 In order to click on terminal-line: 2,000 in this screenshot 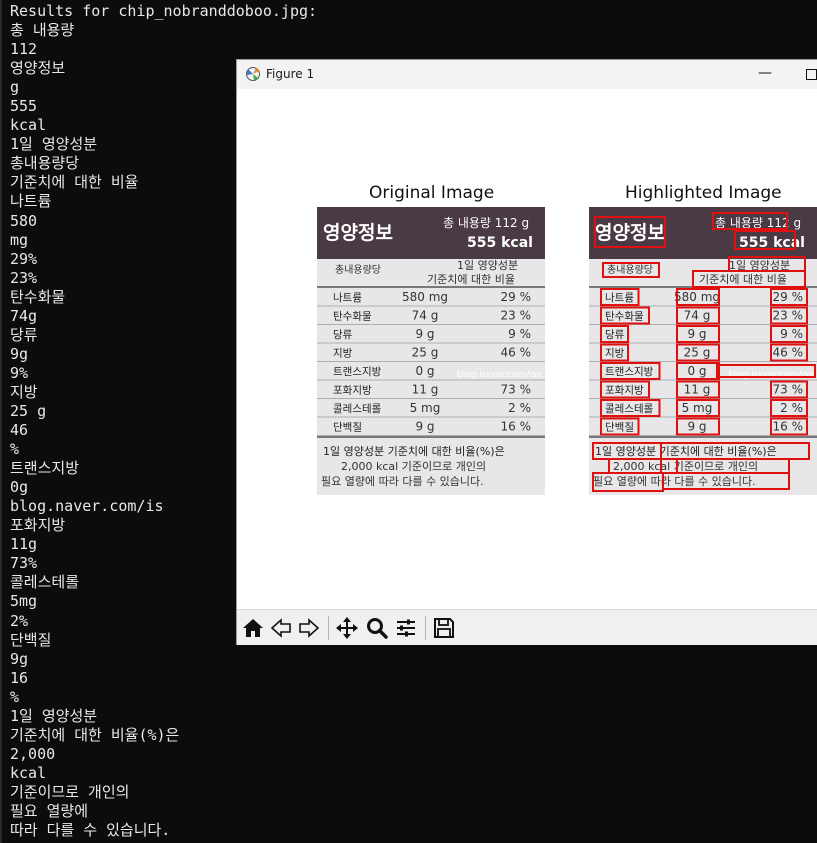, I will do `click(33, 753)`.